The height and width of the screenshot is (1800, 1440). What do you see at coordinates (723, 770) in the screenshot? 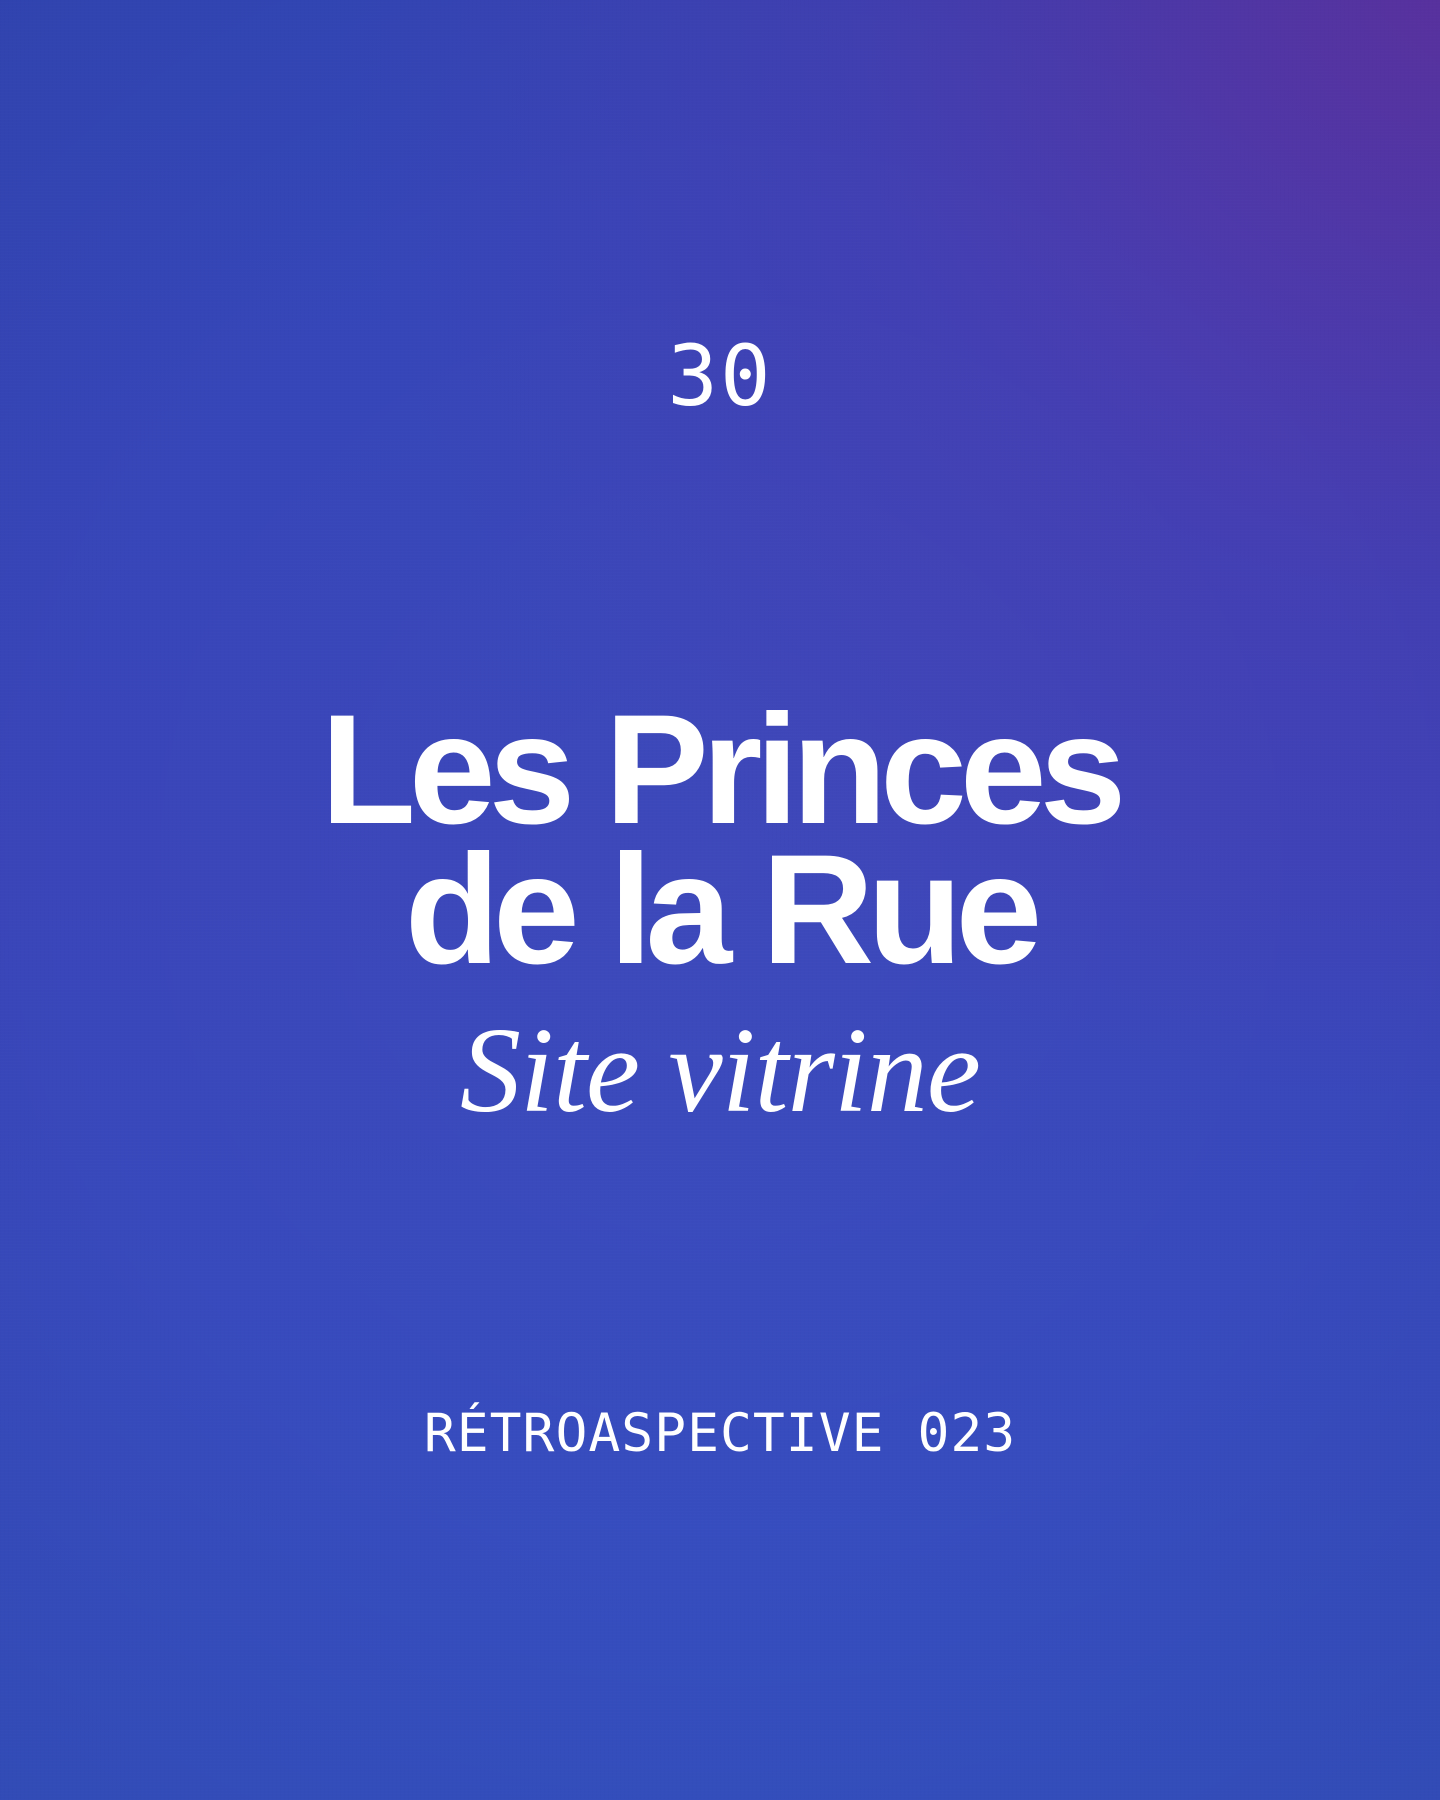
I see `cover-title-line-1: Les Princes` at bounding box center [723, 770].